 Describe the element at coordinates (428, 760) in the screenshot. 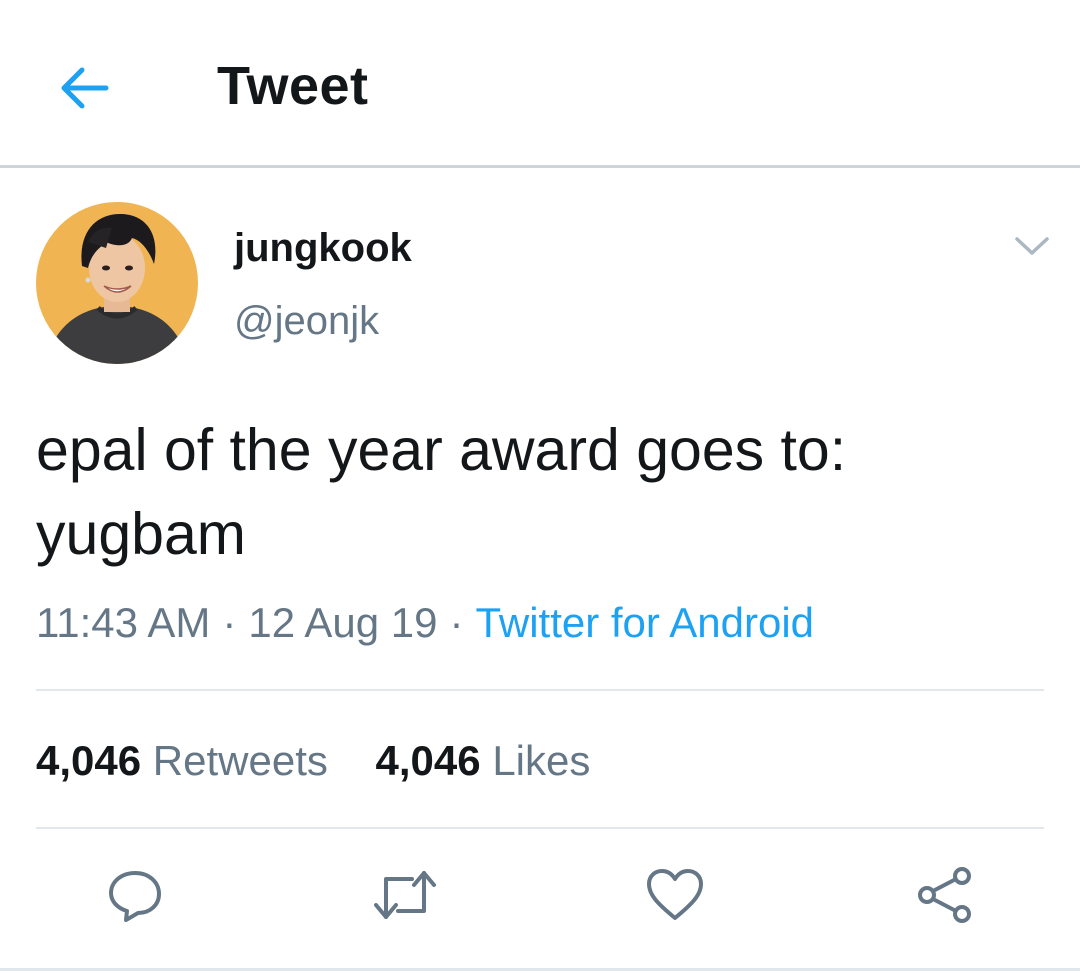

I see `likes-count: 4,046` at that location.